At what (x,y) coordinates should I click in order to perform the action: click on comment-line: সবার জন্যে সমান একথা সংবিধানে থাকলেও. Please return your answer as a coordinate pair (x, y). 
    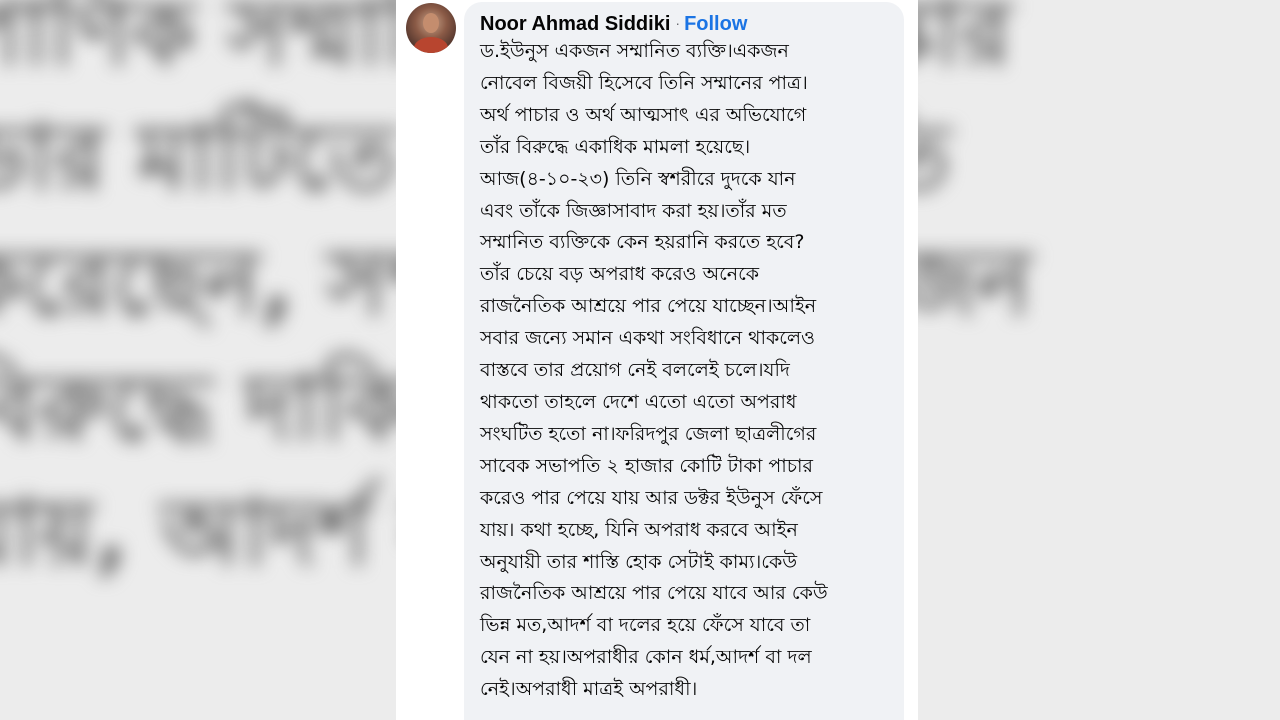
    Looking at the image, I should click on (648, 338).